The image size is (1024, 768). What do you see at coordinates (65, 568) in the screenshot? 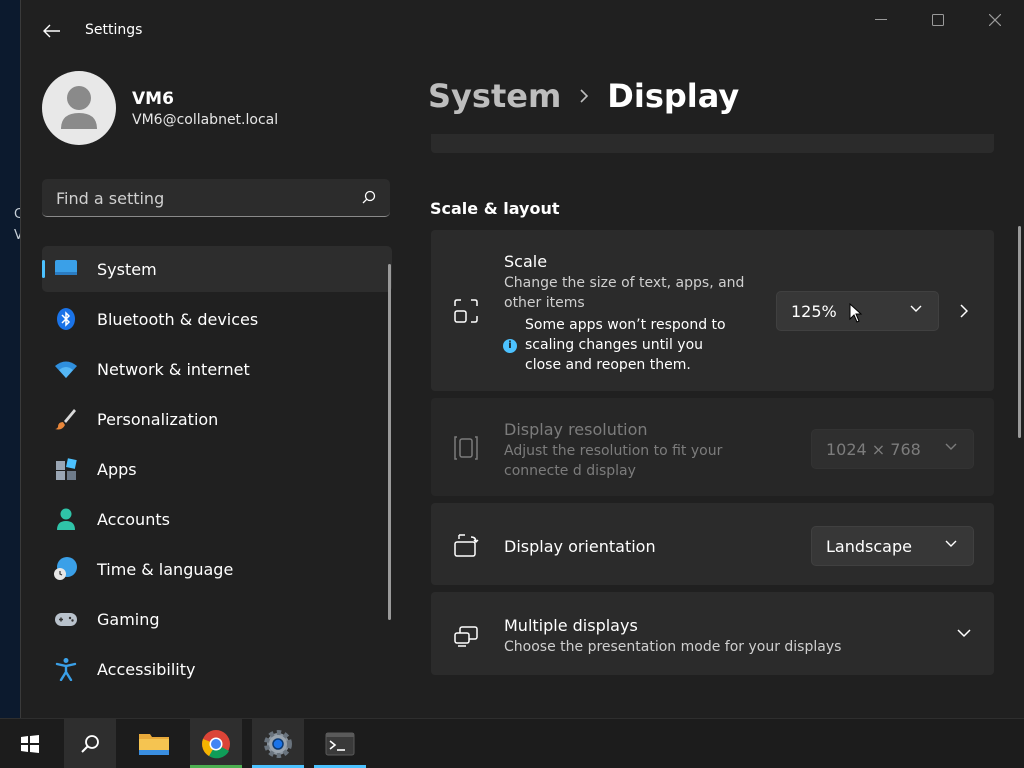
I see `globe-clock-icon` at bounding box center [65, 568].